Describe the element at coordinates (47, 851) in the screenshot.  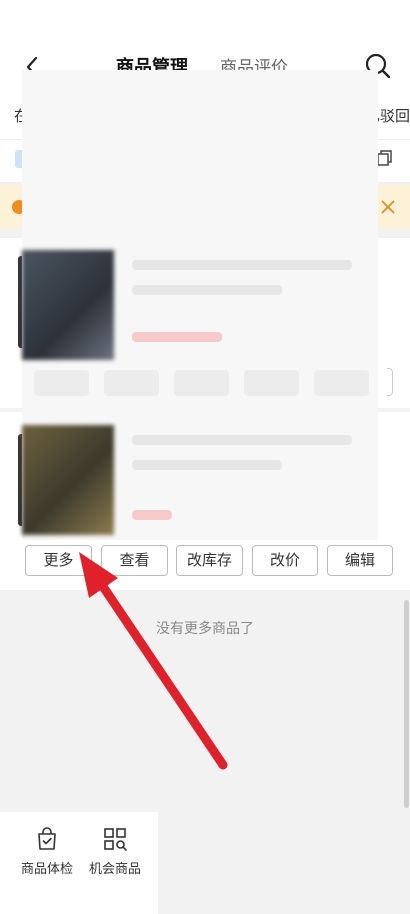
I see `product-checkup-button: 商品体检` at that location.